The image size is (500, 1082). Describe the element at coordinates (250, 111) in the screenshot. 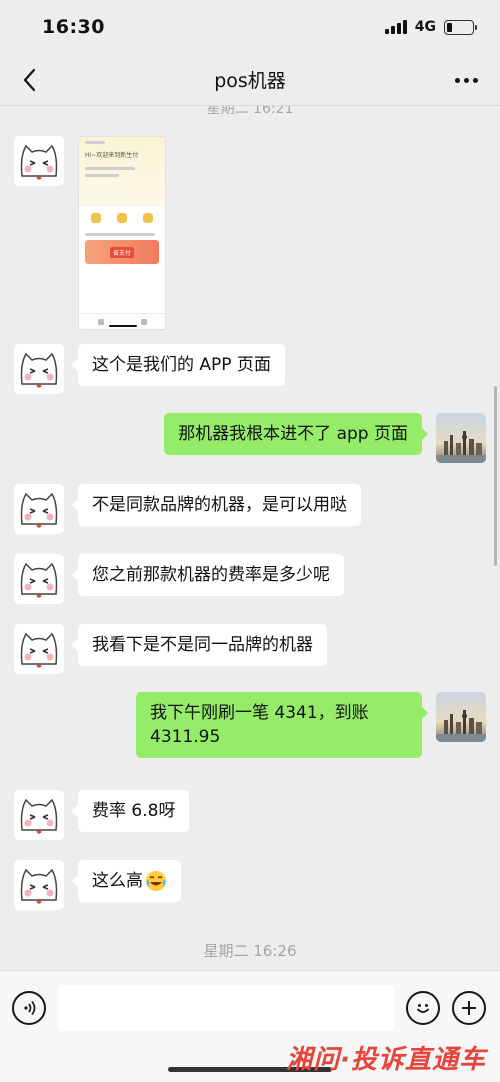

I see `timestamp: 星期二 16:21` at that location.